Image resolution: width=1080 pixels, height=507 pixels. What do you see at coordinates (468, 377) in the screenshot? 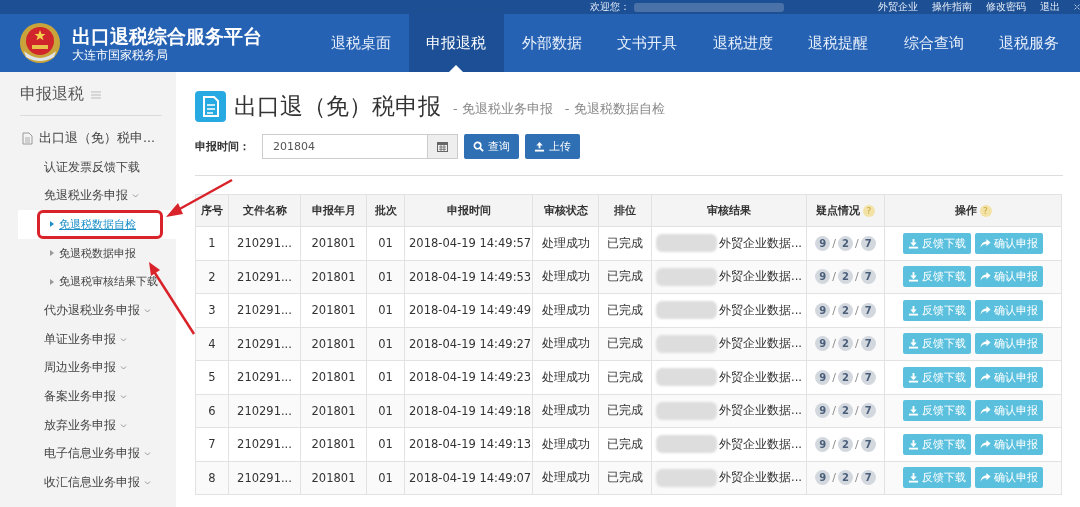
I see `table-cell: 2018-04-19 14:49:23` at bounding box center [468, 377].